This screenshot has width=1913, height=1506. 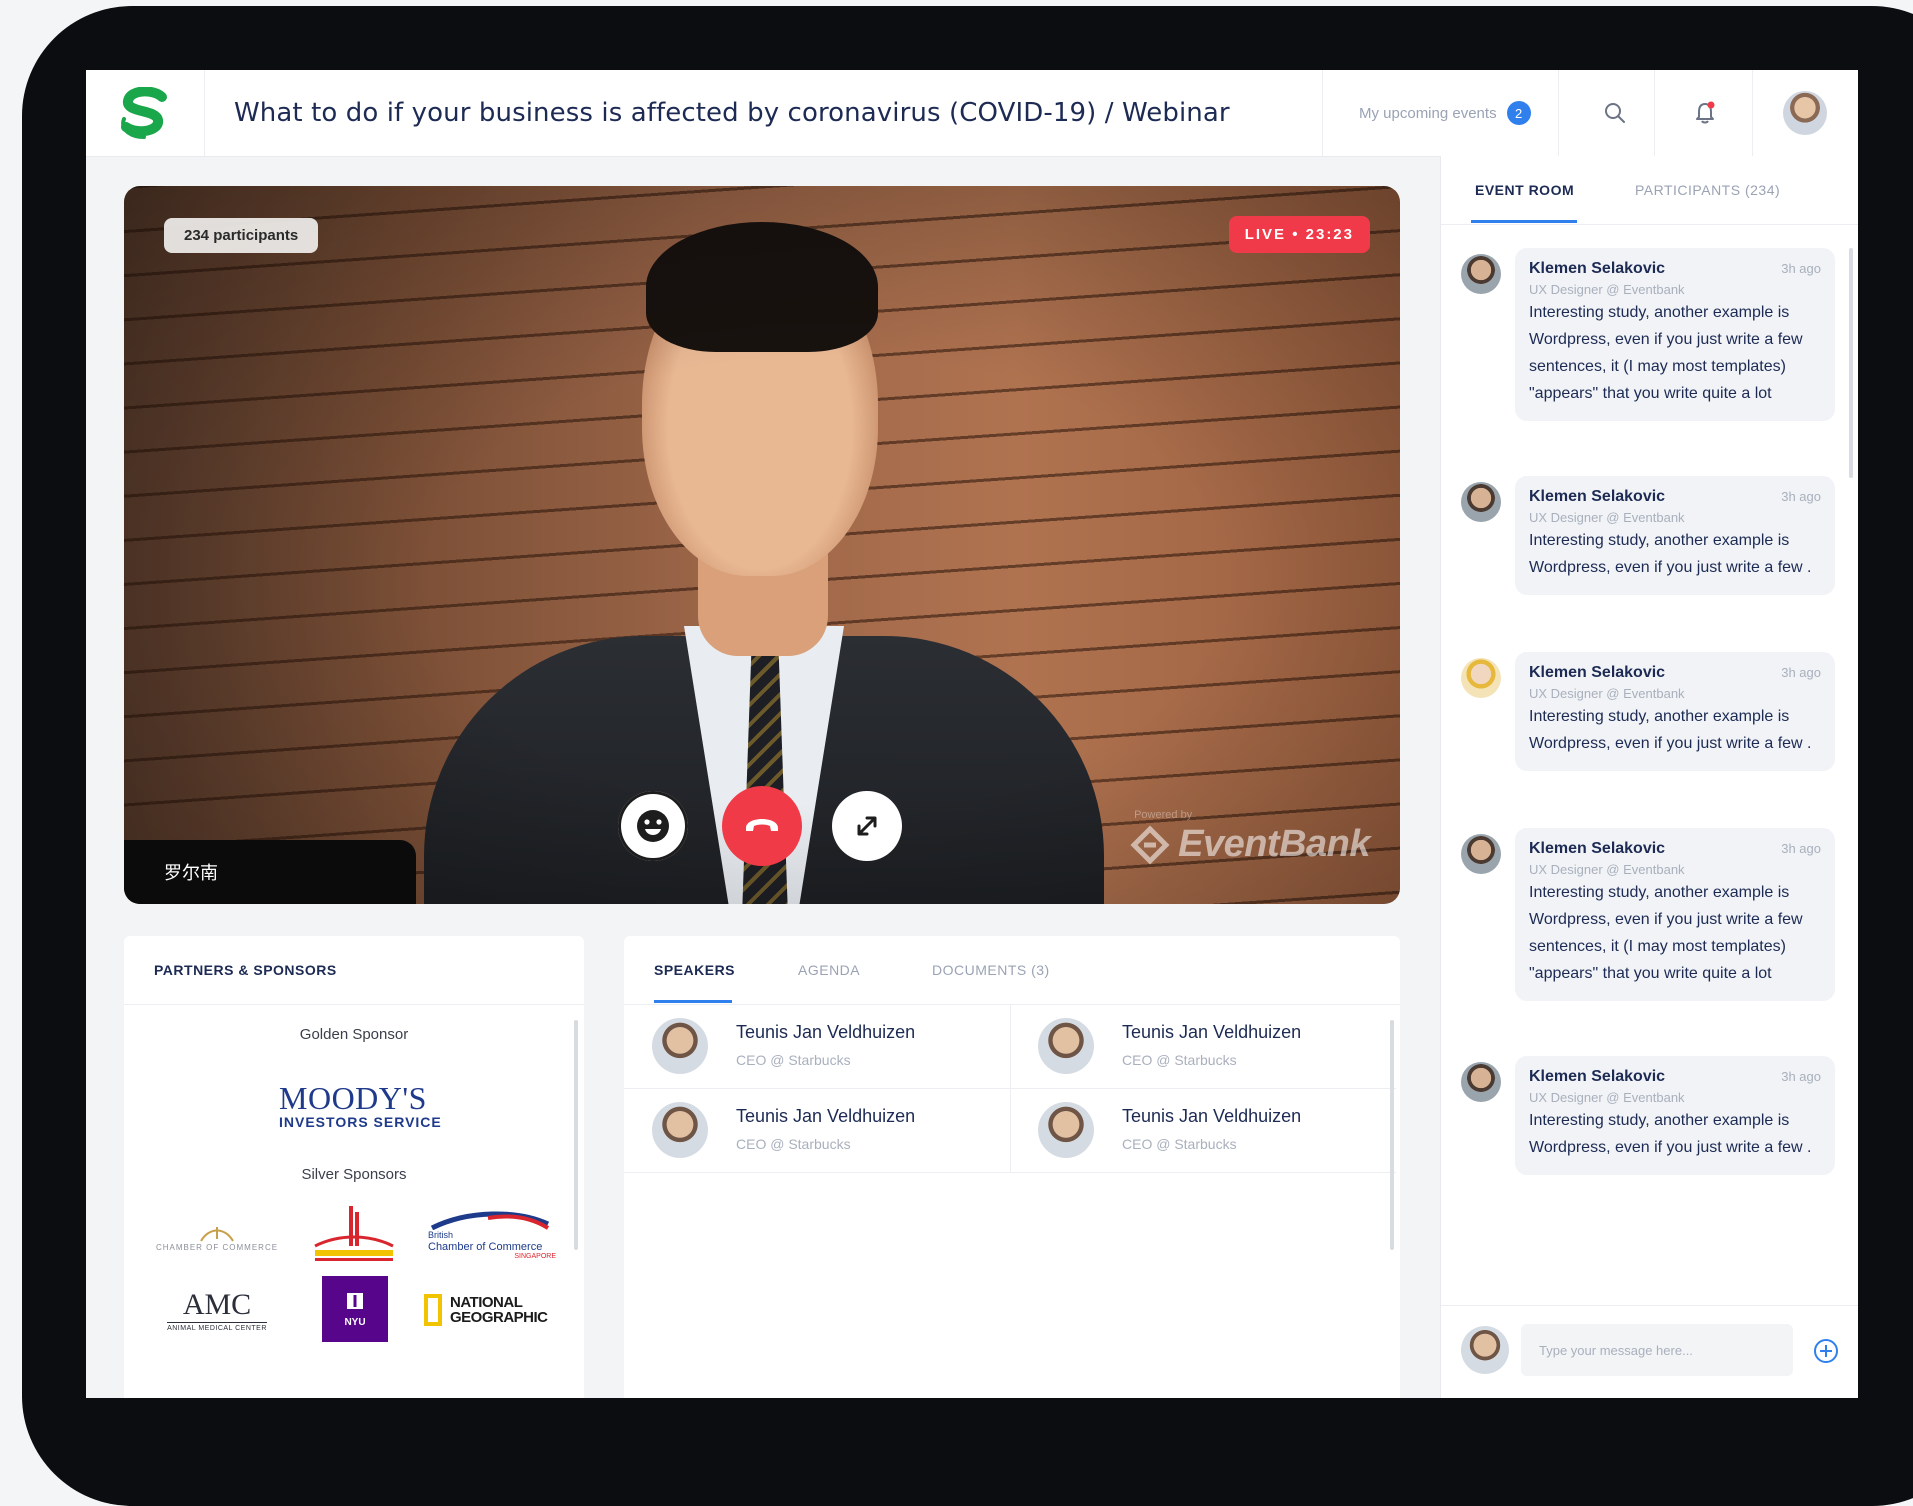 What do you see at coordinates (829, 970) in the screenshot?
I see `tab-agenda: AGENDA` at bounding box center [829, 970].